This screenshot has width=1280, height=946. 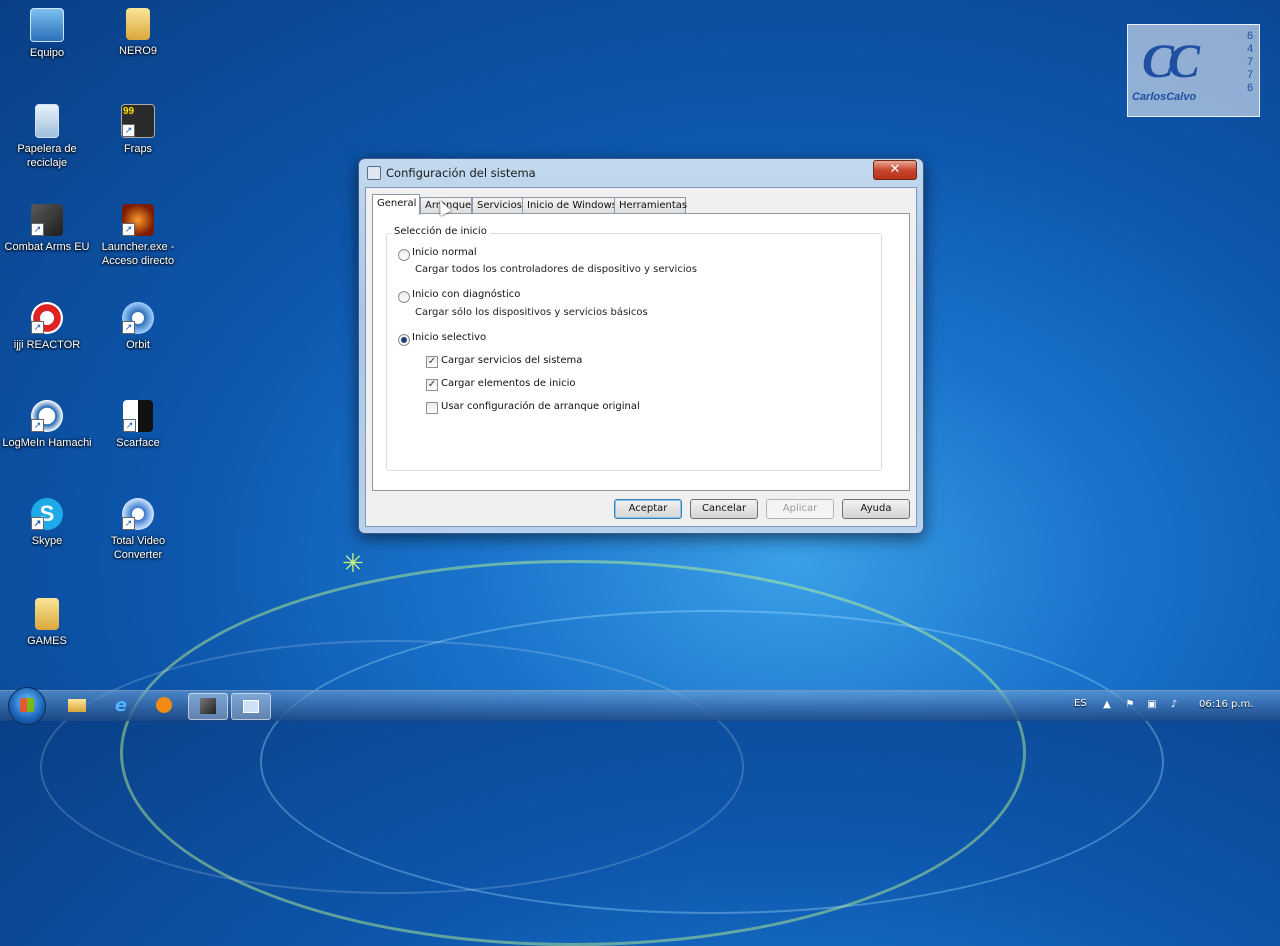 I want to click on desktop-icon-ijji-reactor: ↗ ijji REACTOR, so click(x=47, y=327).